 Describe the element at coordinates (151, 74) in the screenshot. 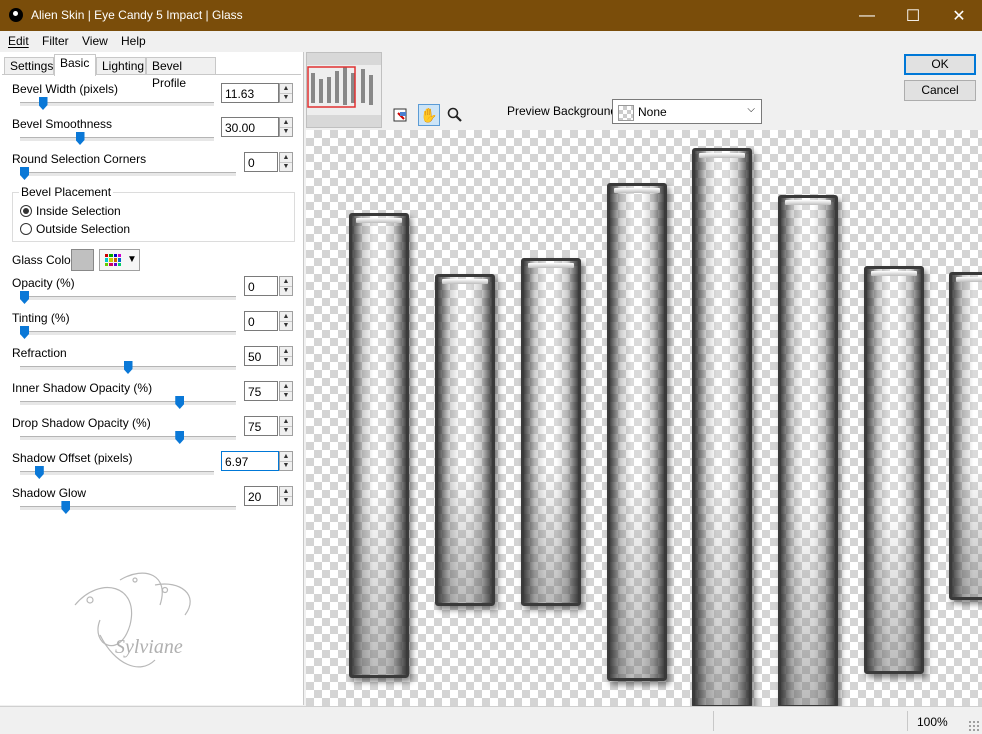

I see `tab-divider` at that location.